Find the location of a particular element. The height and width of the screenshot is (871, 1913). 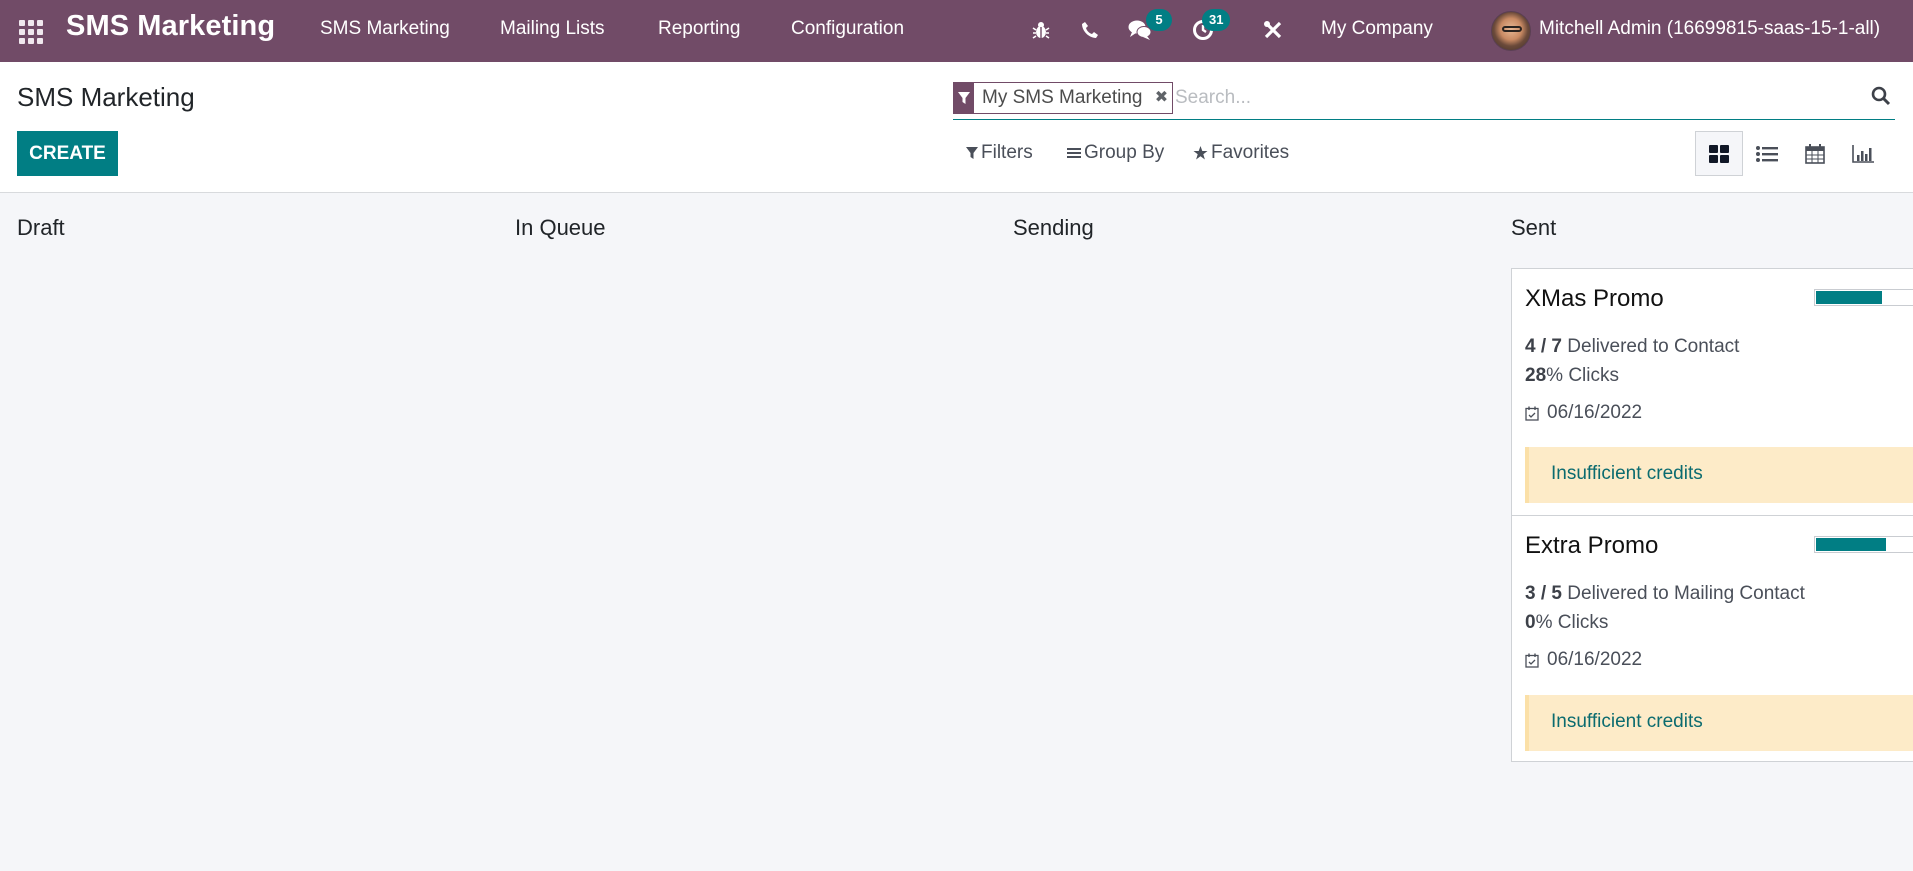

filter-icon is located at coordinates (964, 98).